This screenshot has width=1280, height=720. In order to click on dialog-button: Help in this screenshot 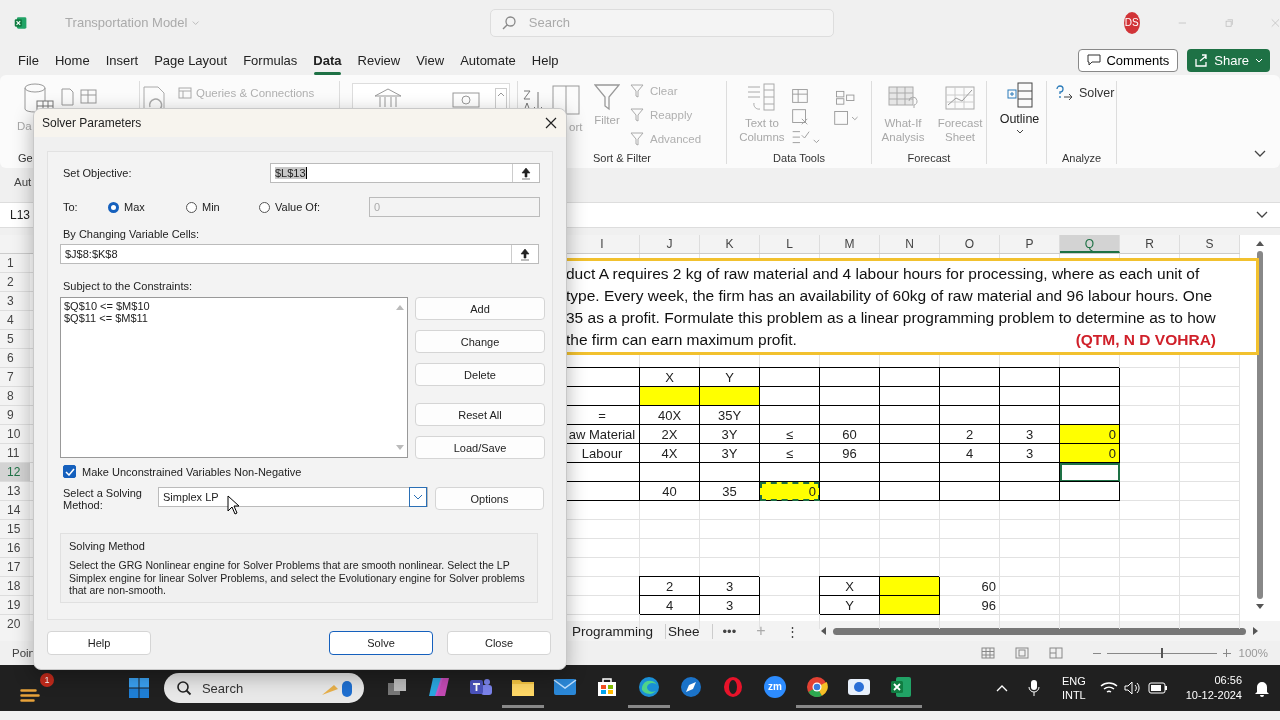, I will do `click(99, 643)`.